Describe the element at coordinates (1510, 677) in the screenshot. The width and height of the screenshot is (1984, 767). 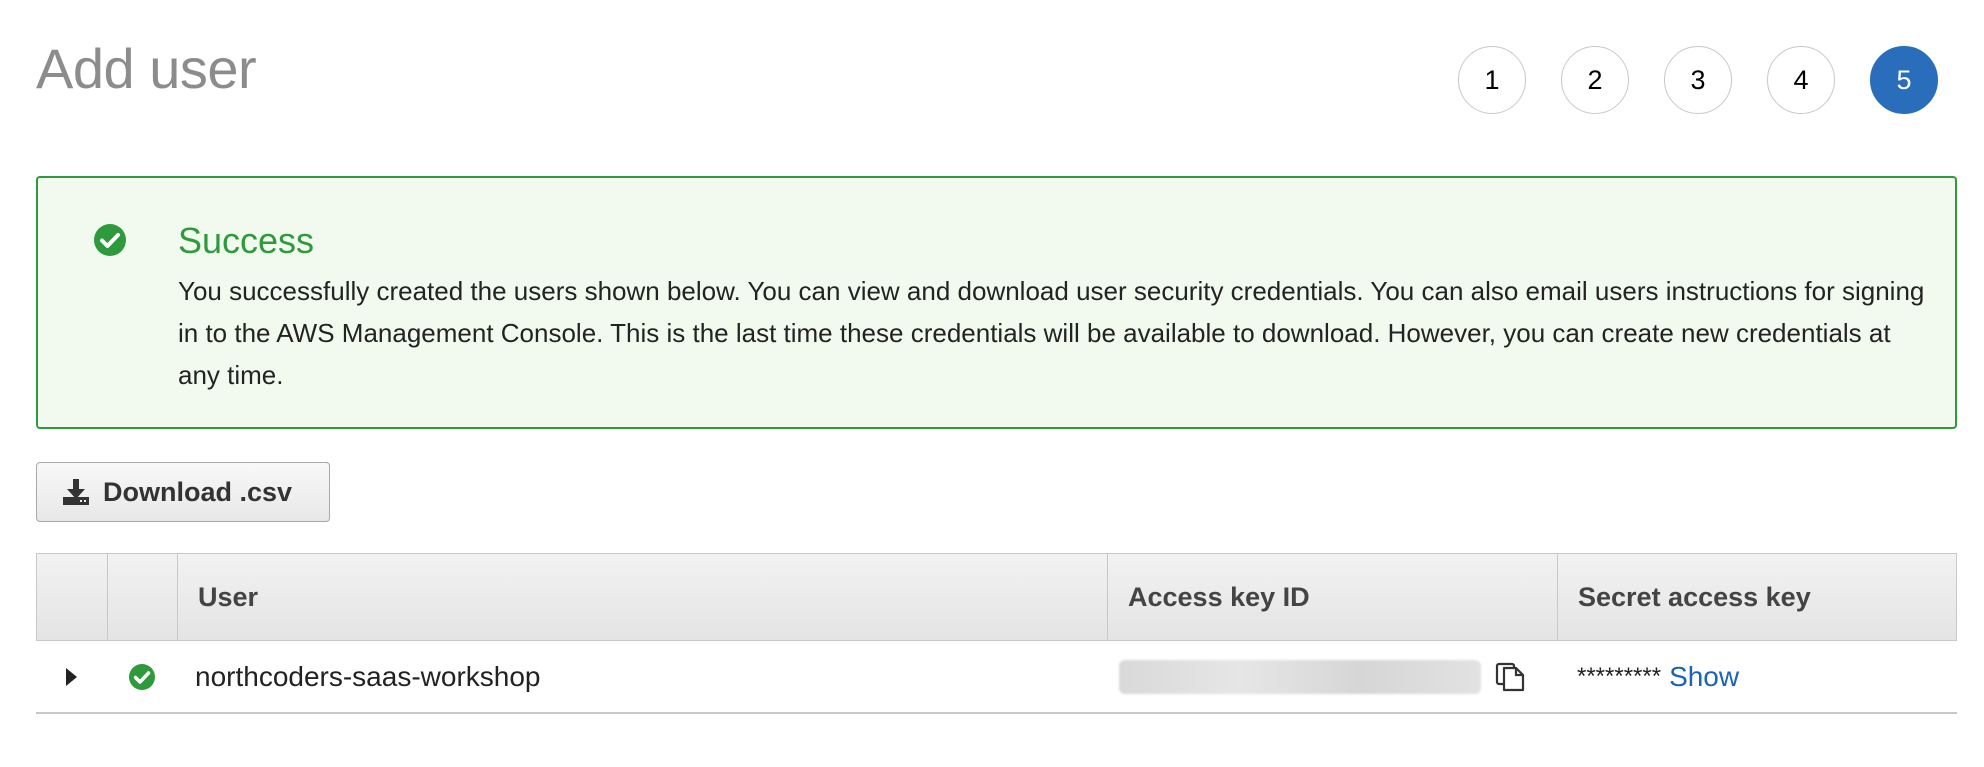
I see `copy-icon` at that location.